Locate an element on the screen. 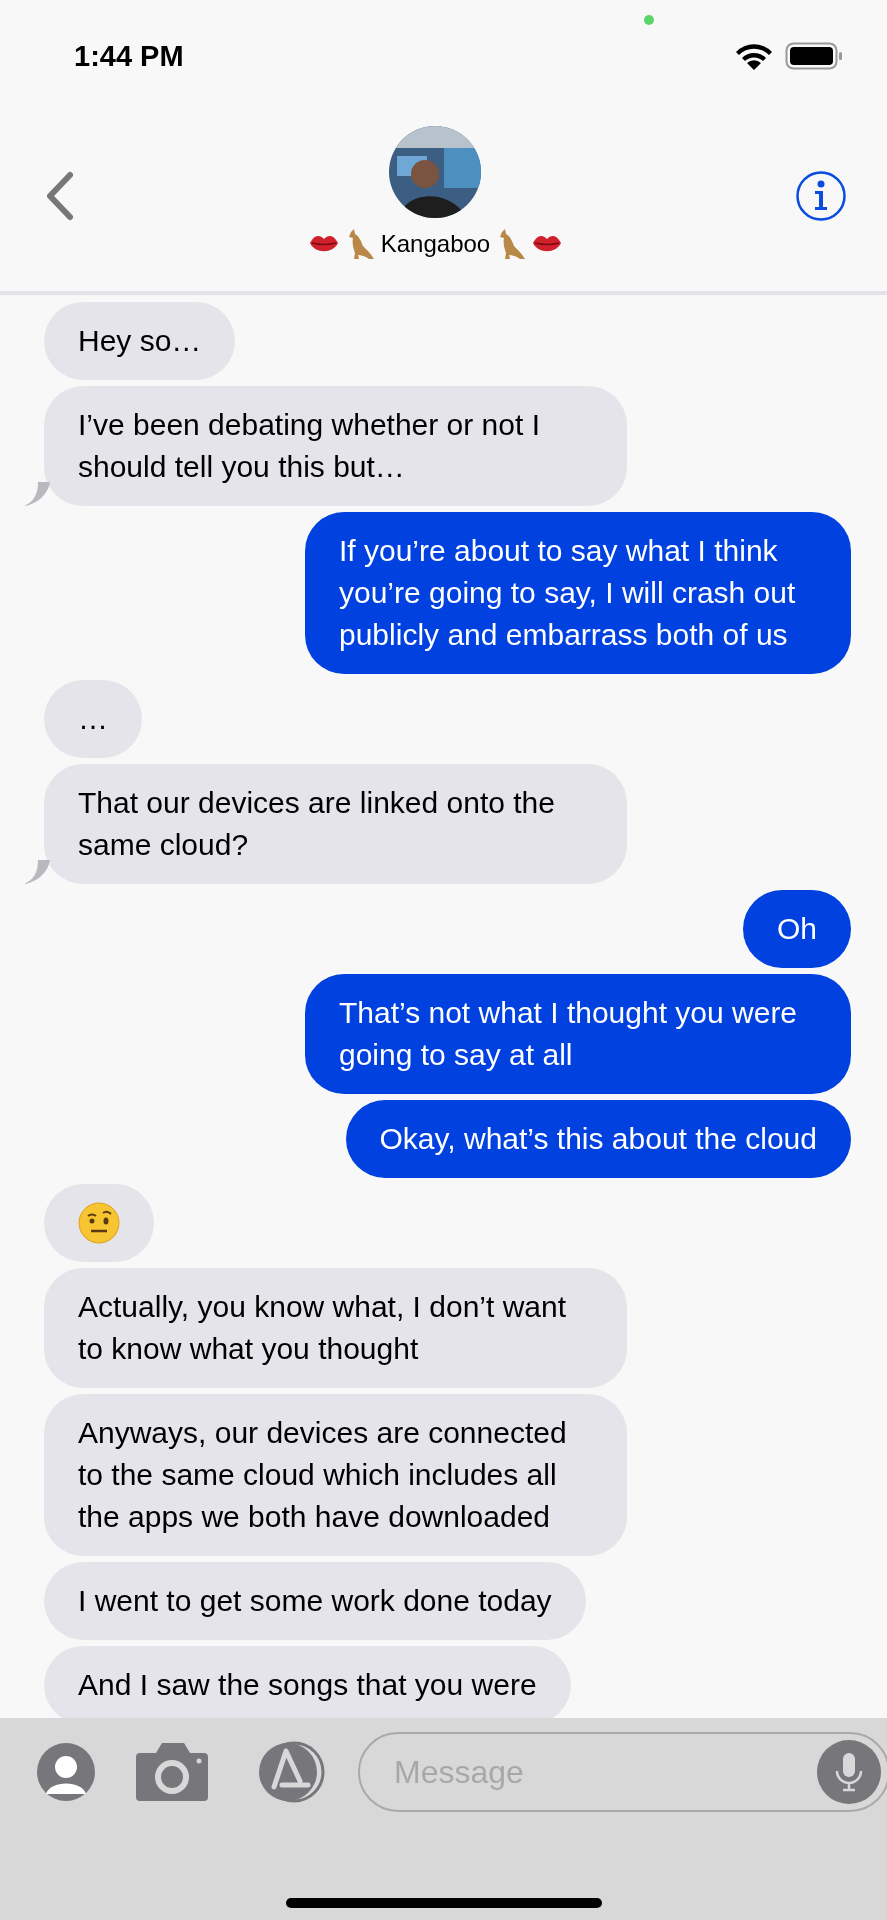 This screenshot has height=1920, width=887. privacy-indicator-icon is located at coordinates (649, 20).